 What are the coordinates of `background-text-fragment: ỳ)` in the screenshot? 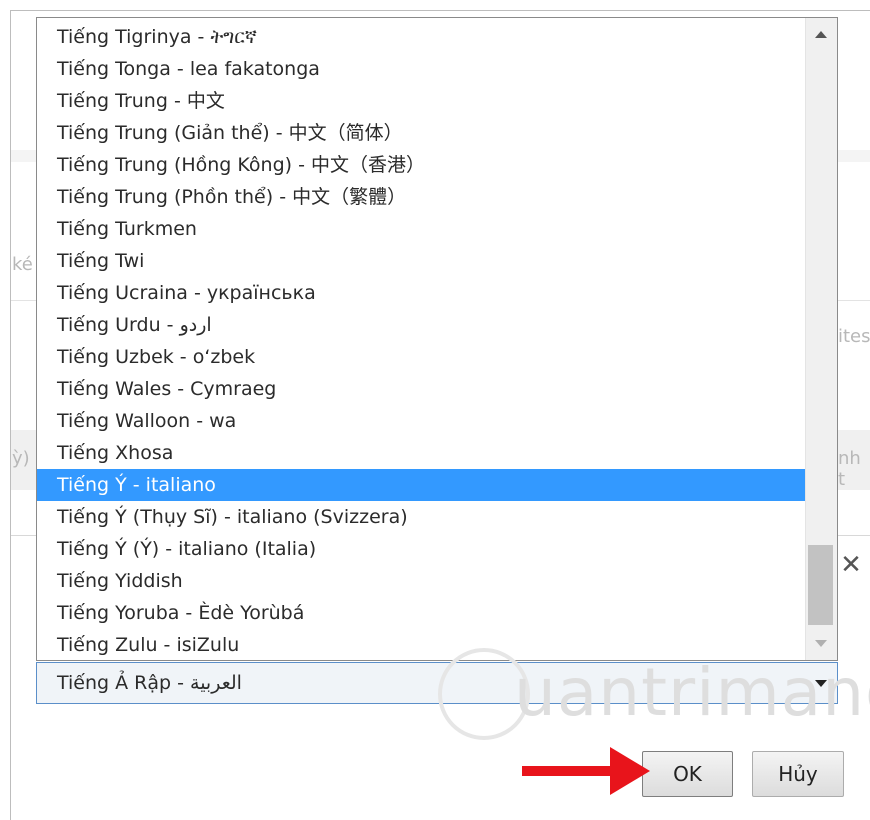 It's located at (21, 458).